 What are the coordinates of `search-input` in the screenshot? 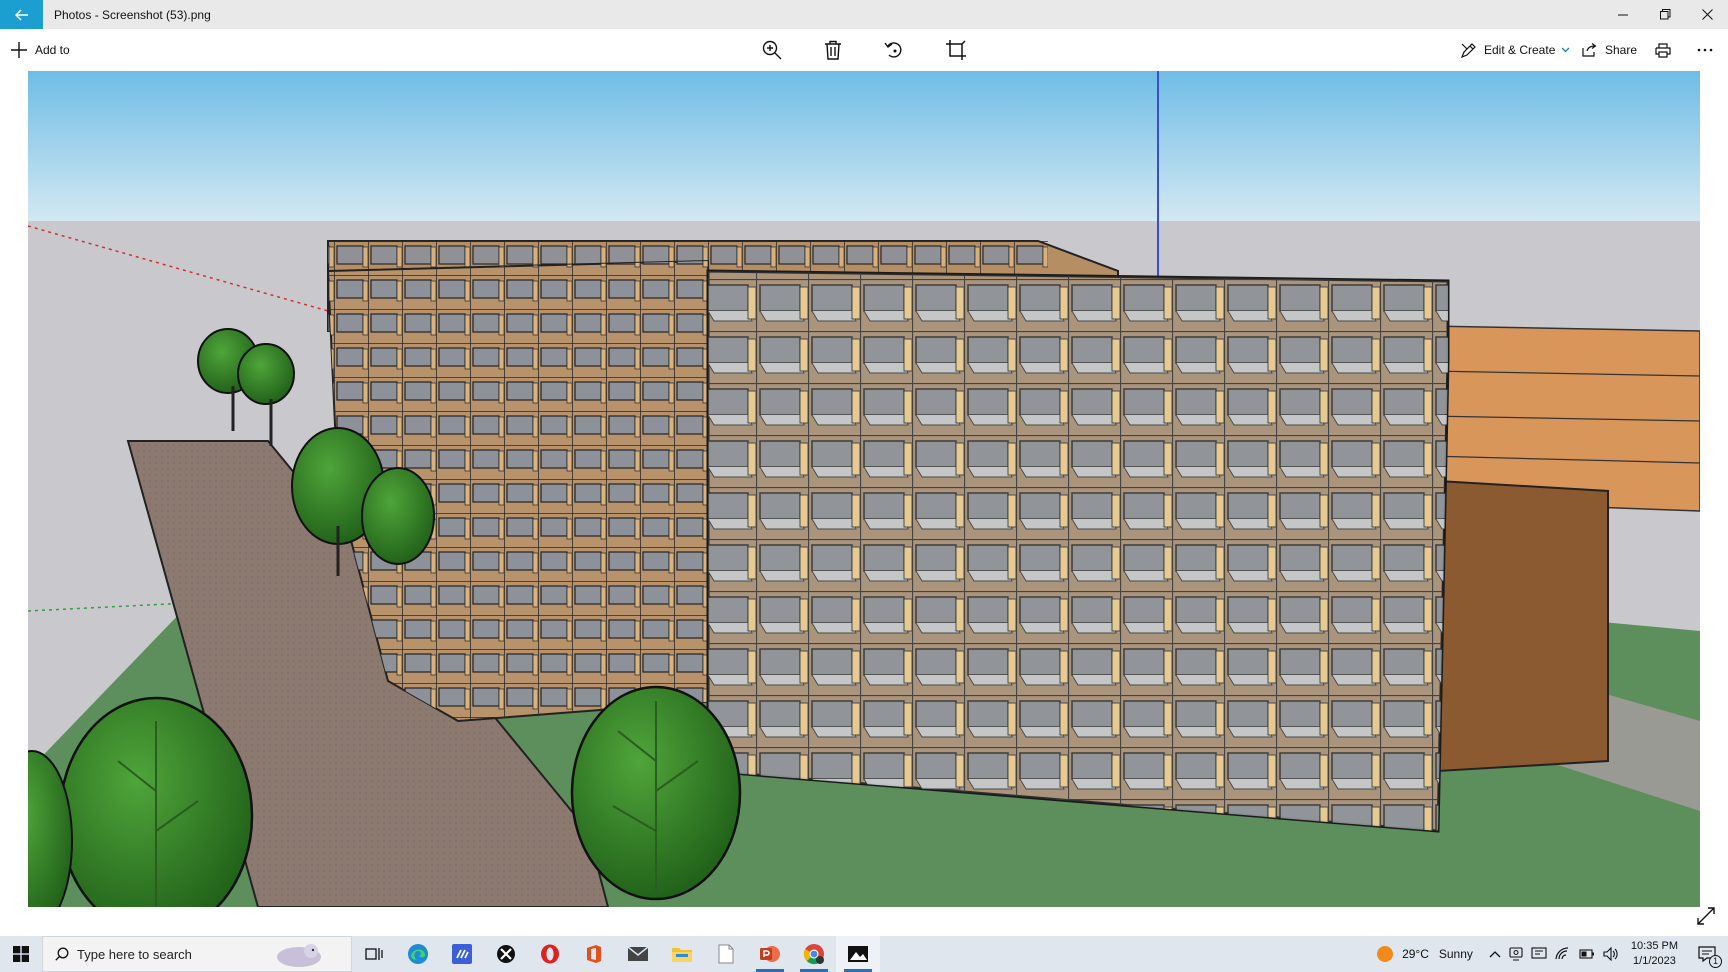 It's located at (172, 954).